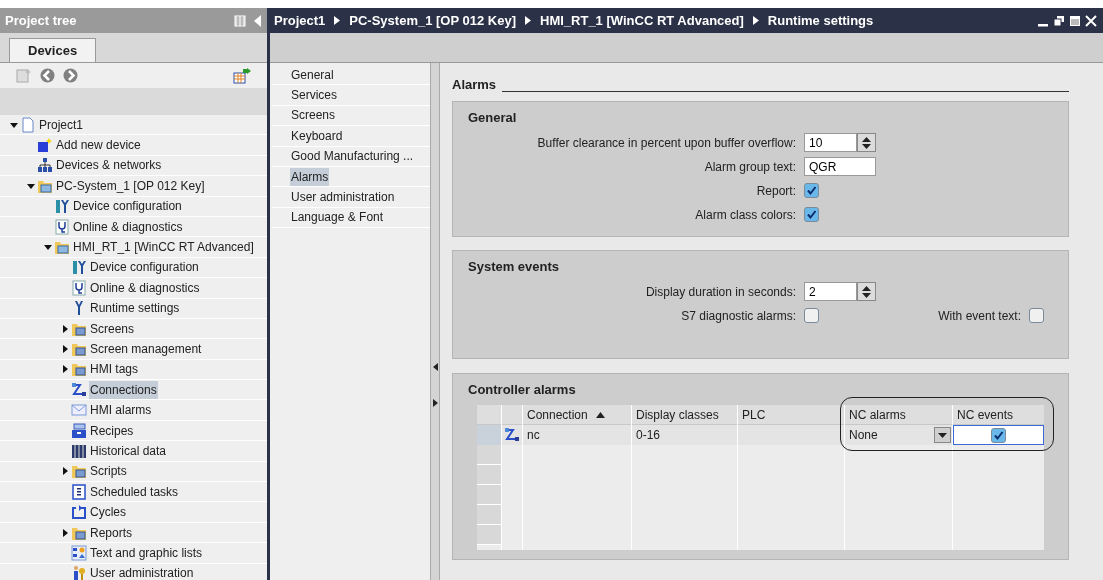 The image size is (1103, 580). What do you see at coordinates (121, 410) in the screenshot?
I see `tree-item: HMI alarms` at bounding box center [121, 410].